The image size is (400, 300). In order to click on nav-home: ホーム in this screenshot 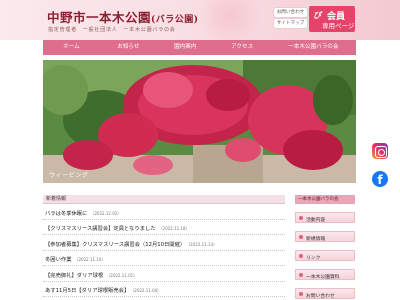, I will do `click(71, 47)`.